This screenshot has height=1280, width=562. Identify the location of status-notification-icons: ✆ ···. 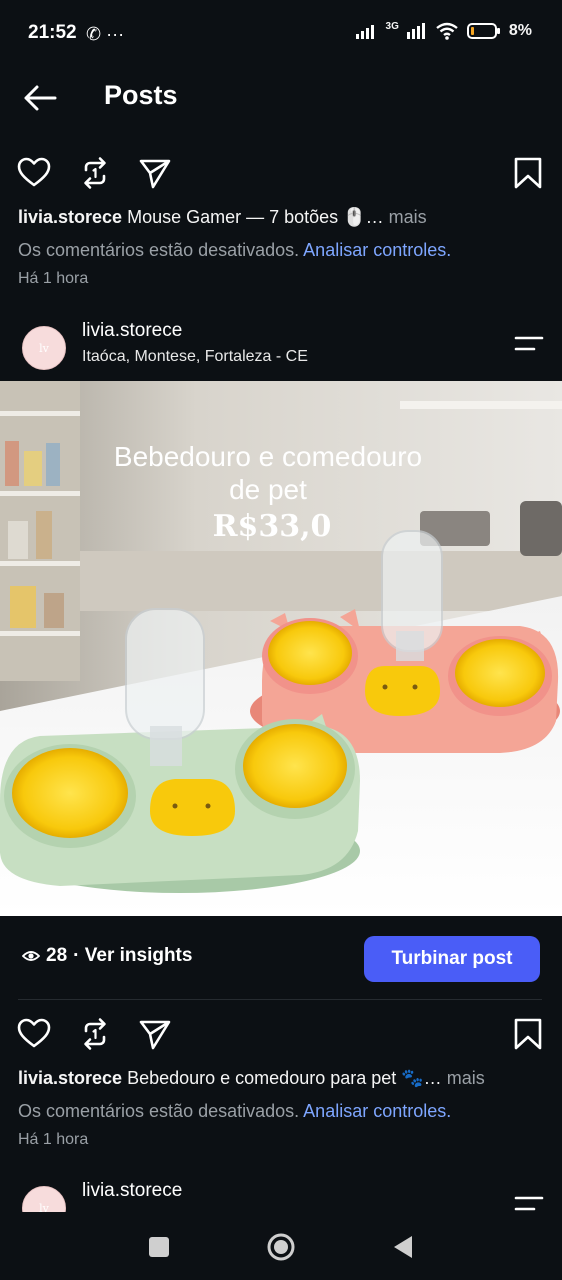
(105, 34).